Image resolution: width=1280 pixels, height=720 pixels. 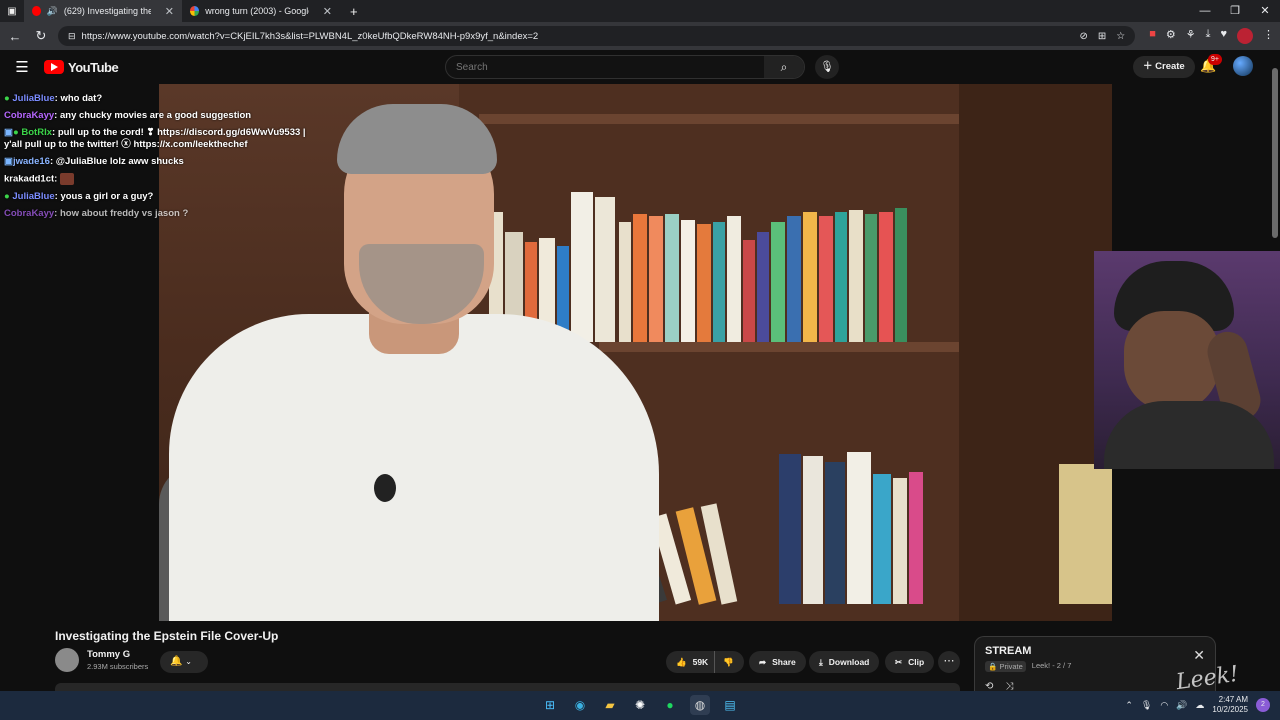 What do you see at coordinates (1181, 705) in the screenshot?
I see `volume-icon: 🔊` at bounding box center [1181, 705].